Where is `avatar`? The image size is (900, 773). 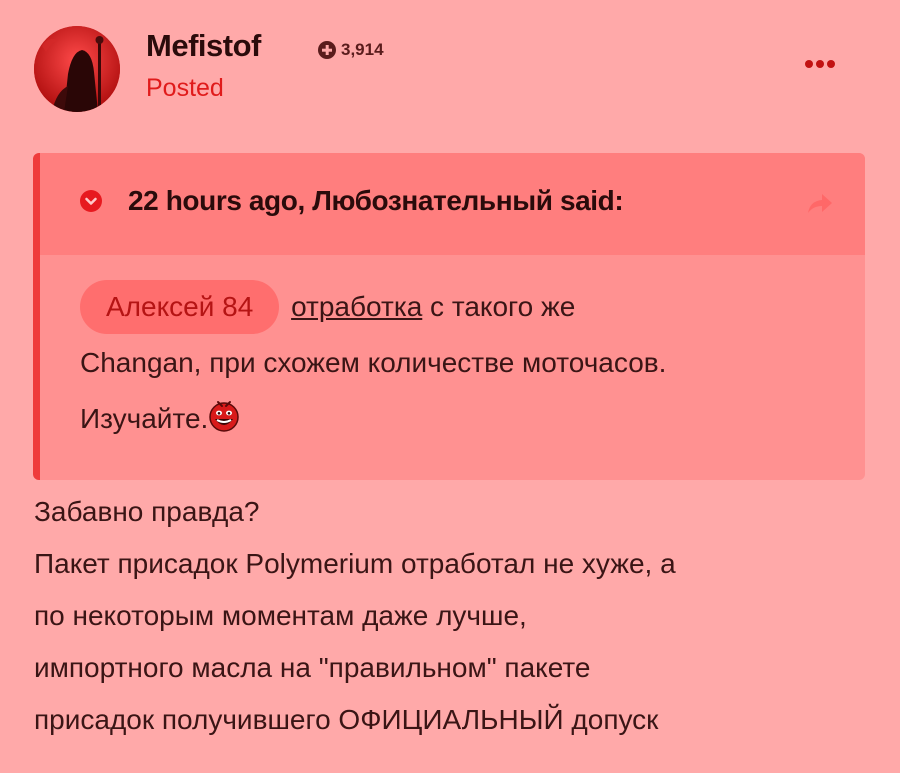
avatar is located at coordinates (77, 69).